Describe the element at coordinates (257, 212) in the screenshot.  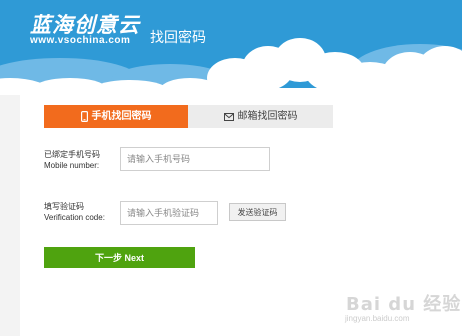
I see `send-code-button: 发送验证码` at that location.